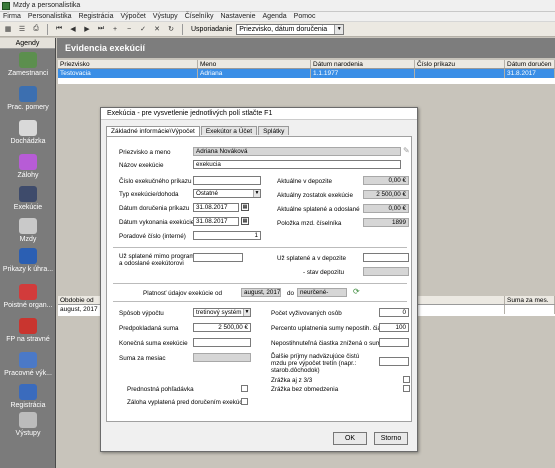 Image resolution: width=555 pixels, height=468 pixels. What do you see at coordinates (59, 29) in the screenshot?
I see `first-record-icon: ⏮` at bounding box center [59, 29].